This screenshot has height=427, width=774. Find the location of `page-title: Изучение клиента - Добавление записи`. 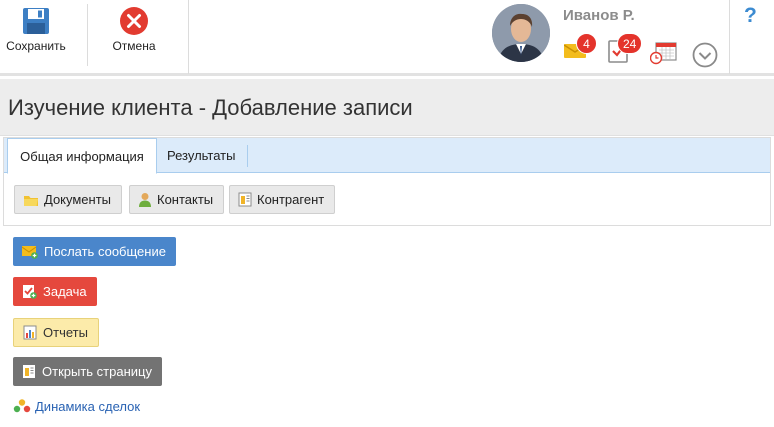

page-title: Изучение клиента - Добавление записи is located at coordinates (210, 107).